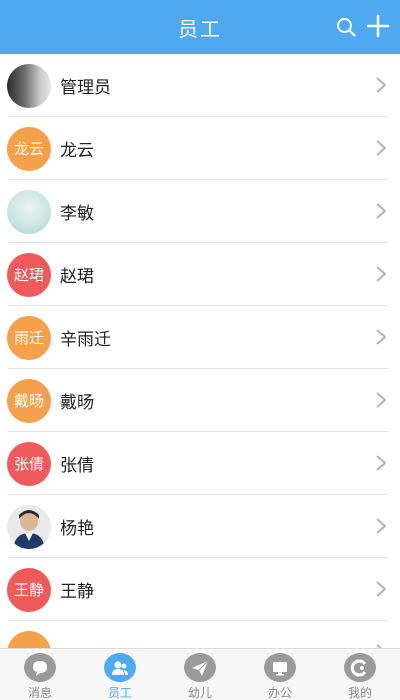  Describe the element at coordinates (77, 403) in the screenshot. I see `staff-name: 戴旸` at that location.